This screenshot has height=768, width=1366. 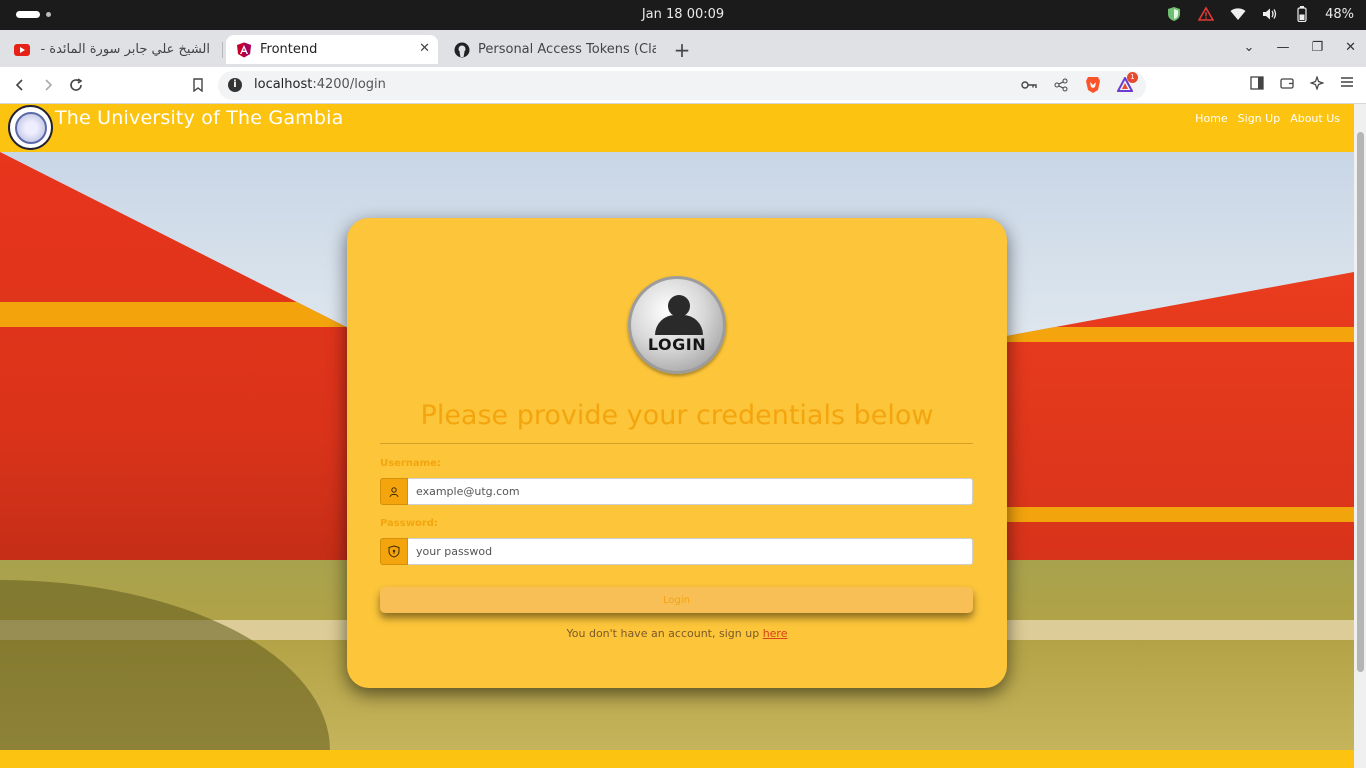 I want to click on tab-search-chevron-icon: ⌄, so click(x=1249, y=47).